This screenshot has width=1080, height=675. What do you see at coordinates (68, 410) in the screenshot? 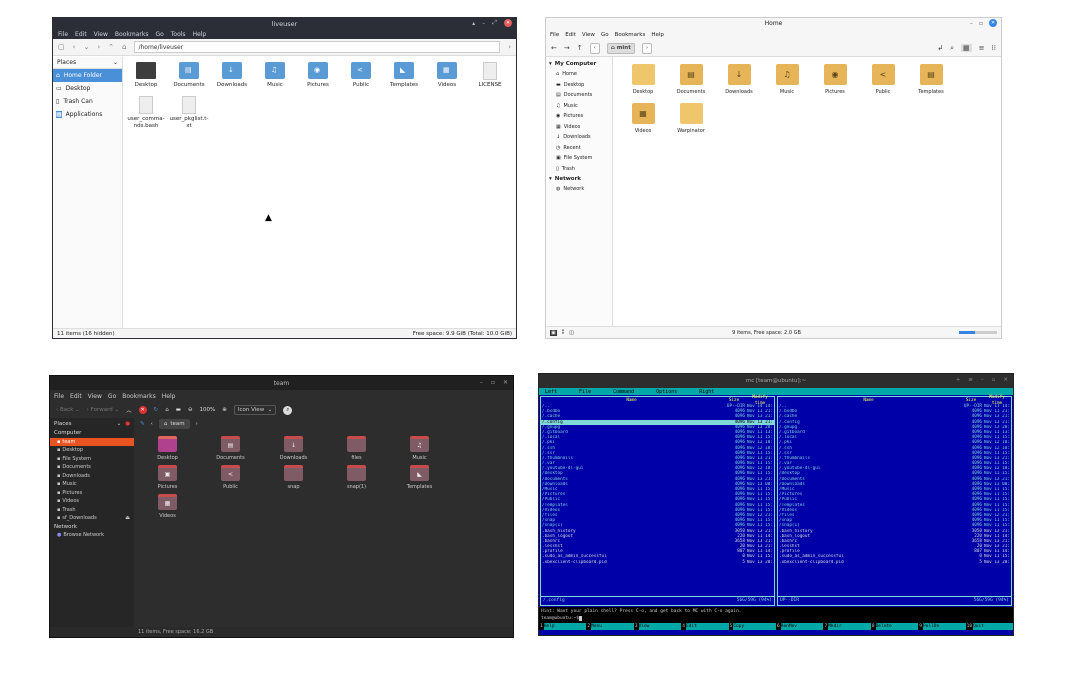
I see `back-button: ‹ Back ⌄` at bounding box center [68, 410].